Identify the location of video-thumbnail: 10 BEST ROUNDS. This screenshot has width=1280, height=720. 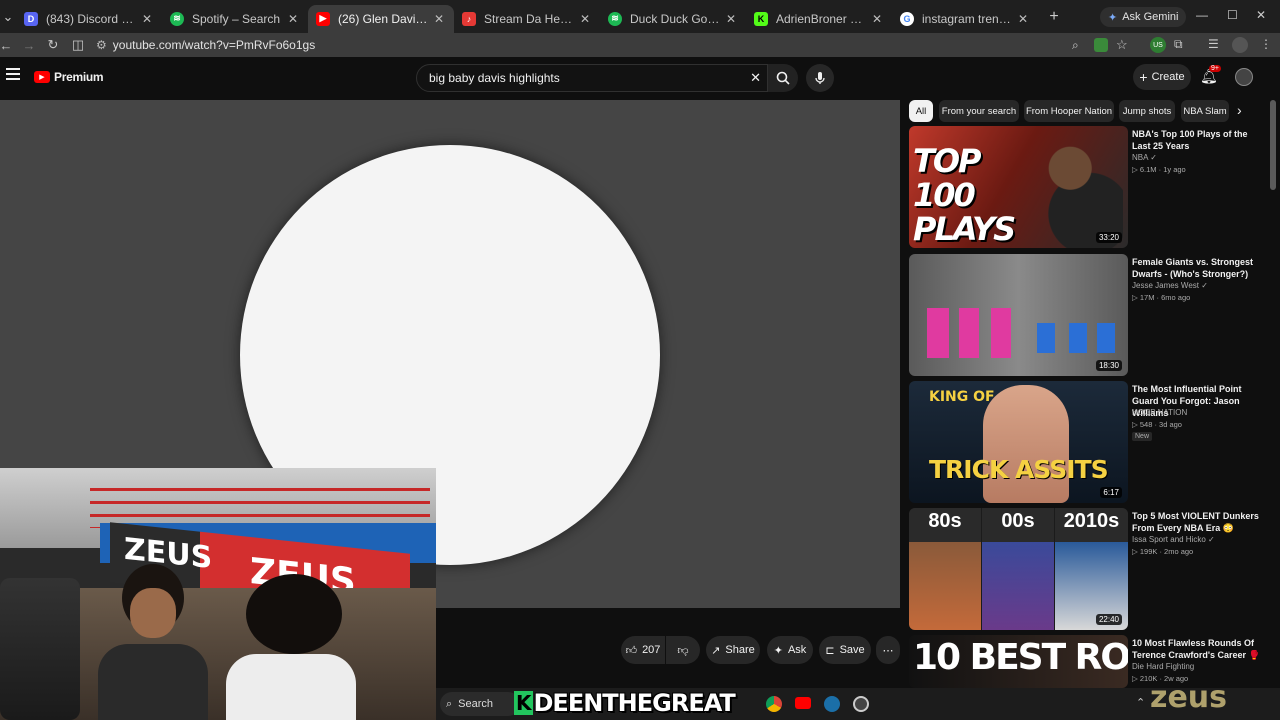
(1018, 661).